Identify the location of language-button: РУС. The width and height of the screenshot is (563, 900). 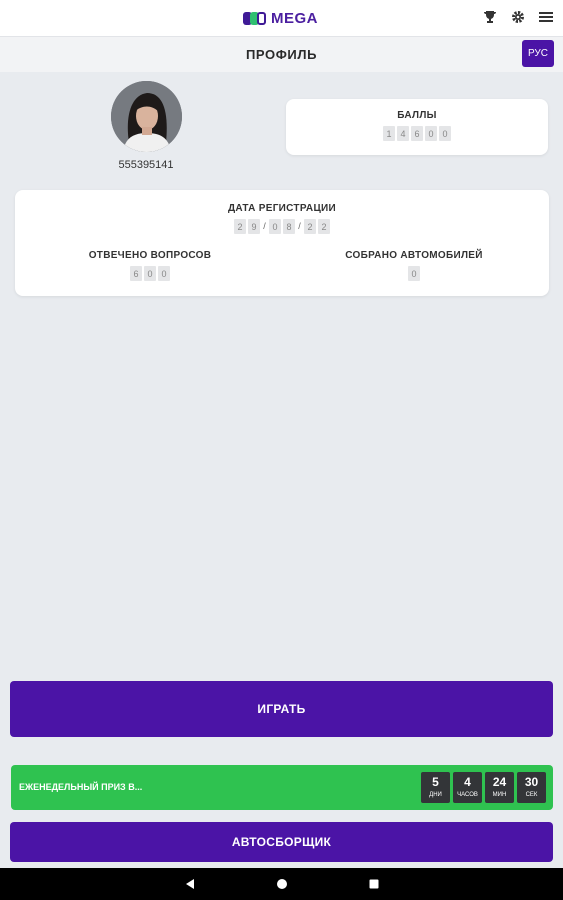
(538, 53).